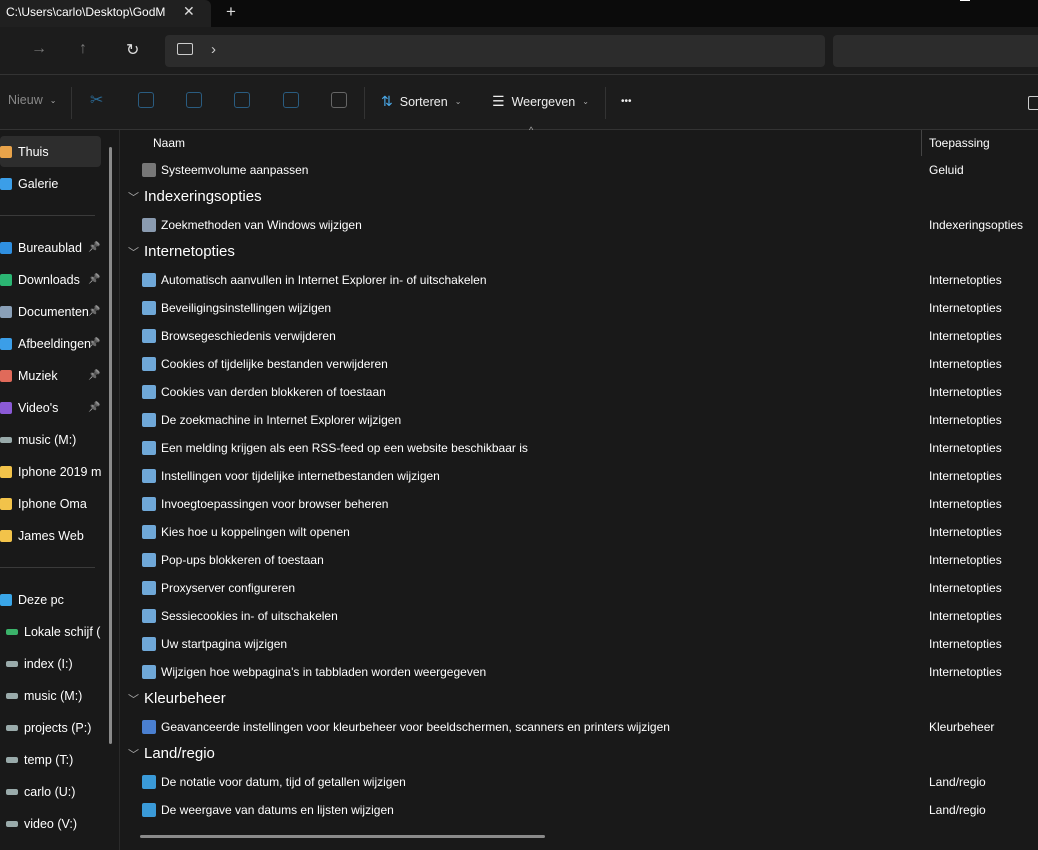 The image size is (1038, 850). What do you see at coordinates (935, 51) in the screenshot?
I see `search-input` at bounding box center [935, 51].